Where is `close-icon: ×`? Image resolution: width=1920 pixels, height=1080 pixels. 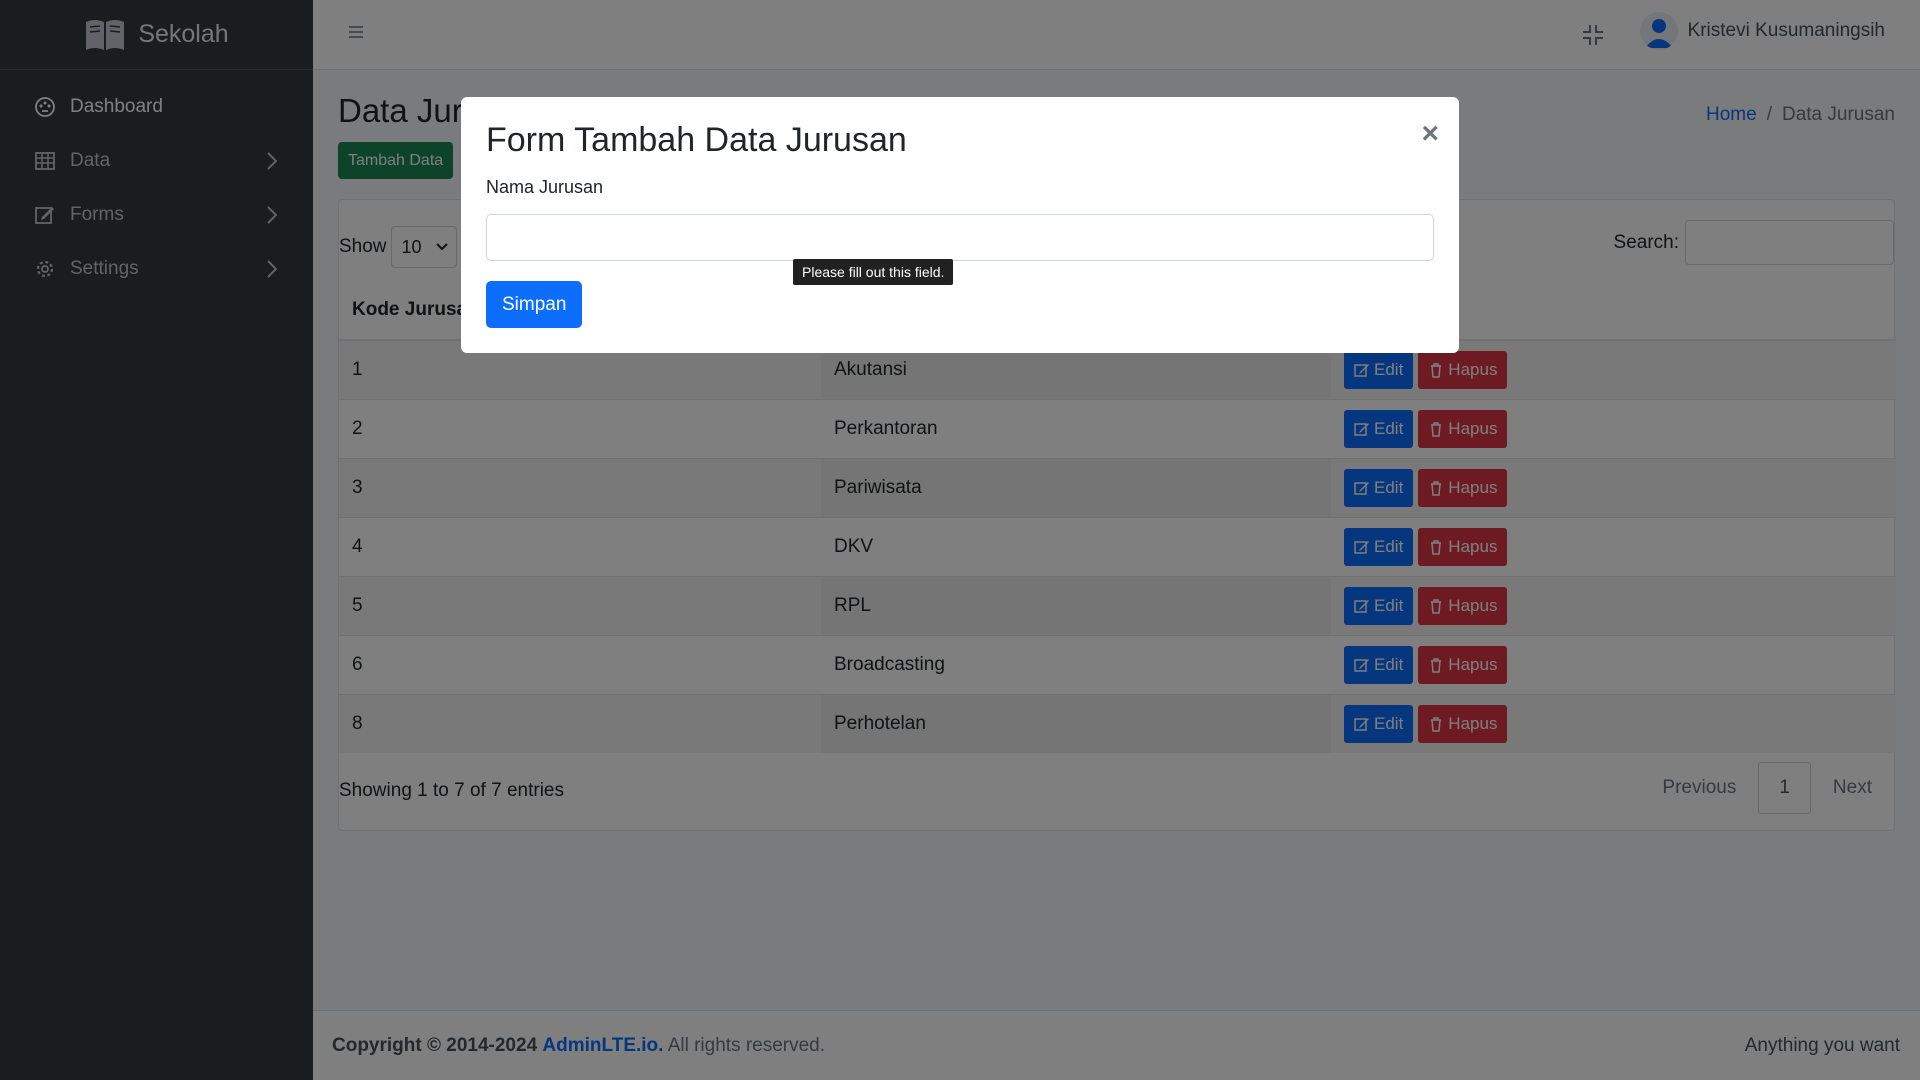
close-icon: × is located at coordinates (1430, 134).